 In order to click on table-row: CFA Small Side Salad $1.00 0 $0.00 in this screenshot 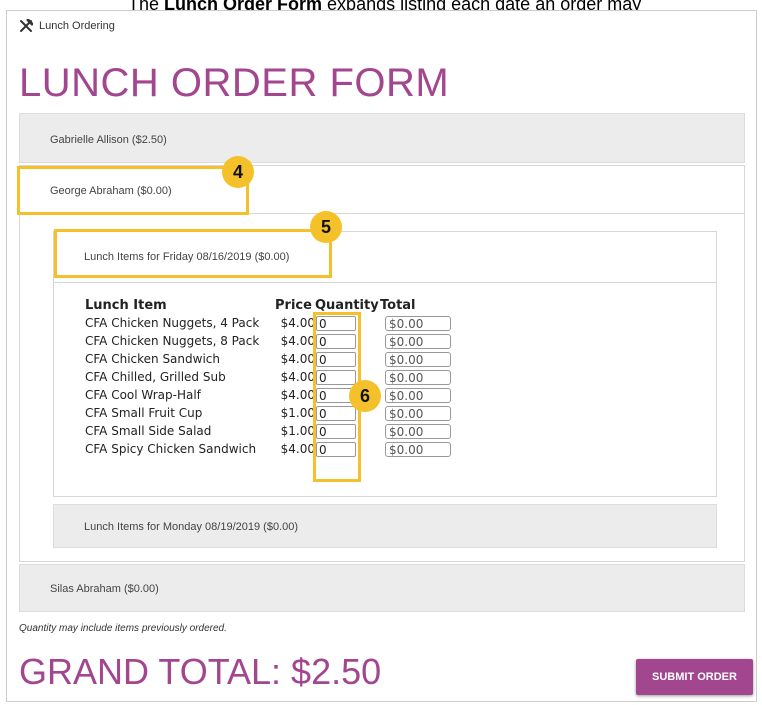, I will do `click(275, 432)`.